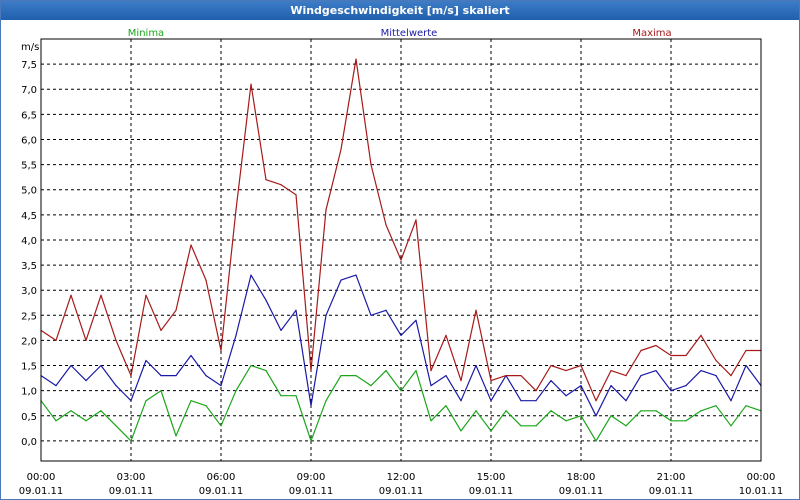 This screenshot has width=800, height=500. I want to click on y-tick-label: 0,0, so click(29, 442).